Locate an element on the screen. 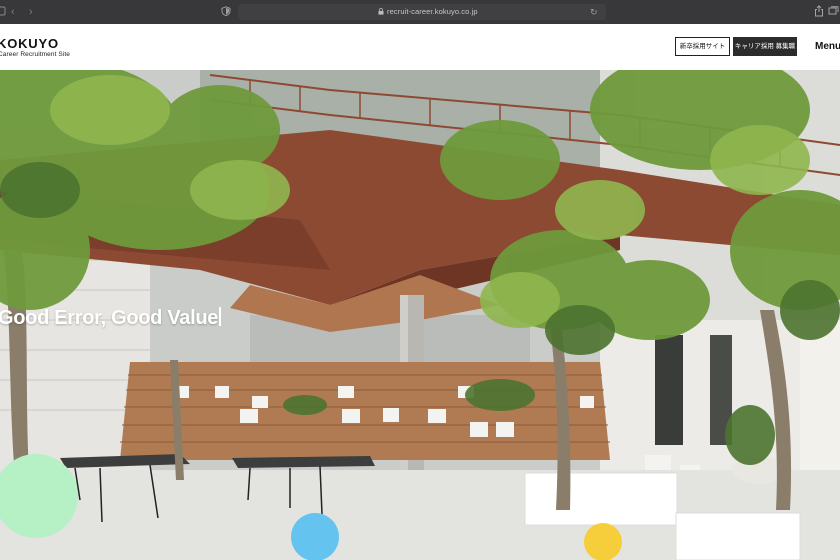 This screenshot has width=840, height=560. menu-button: Menu is located at coordinates (827, 47).